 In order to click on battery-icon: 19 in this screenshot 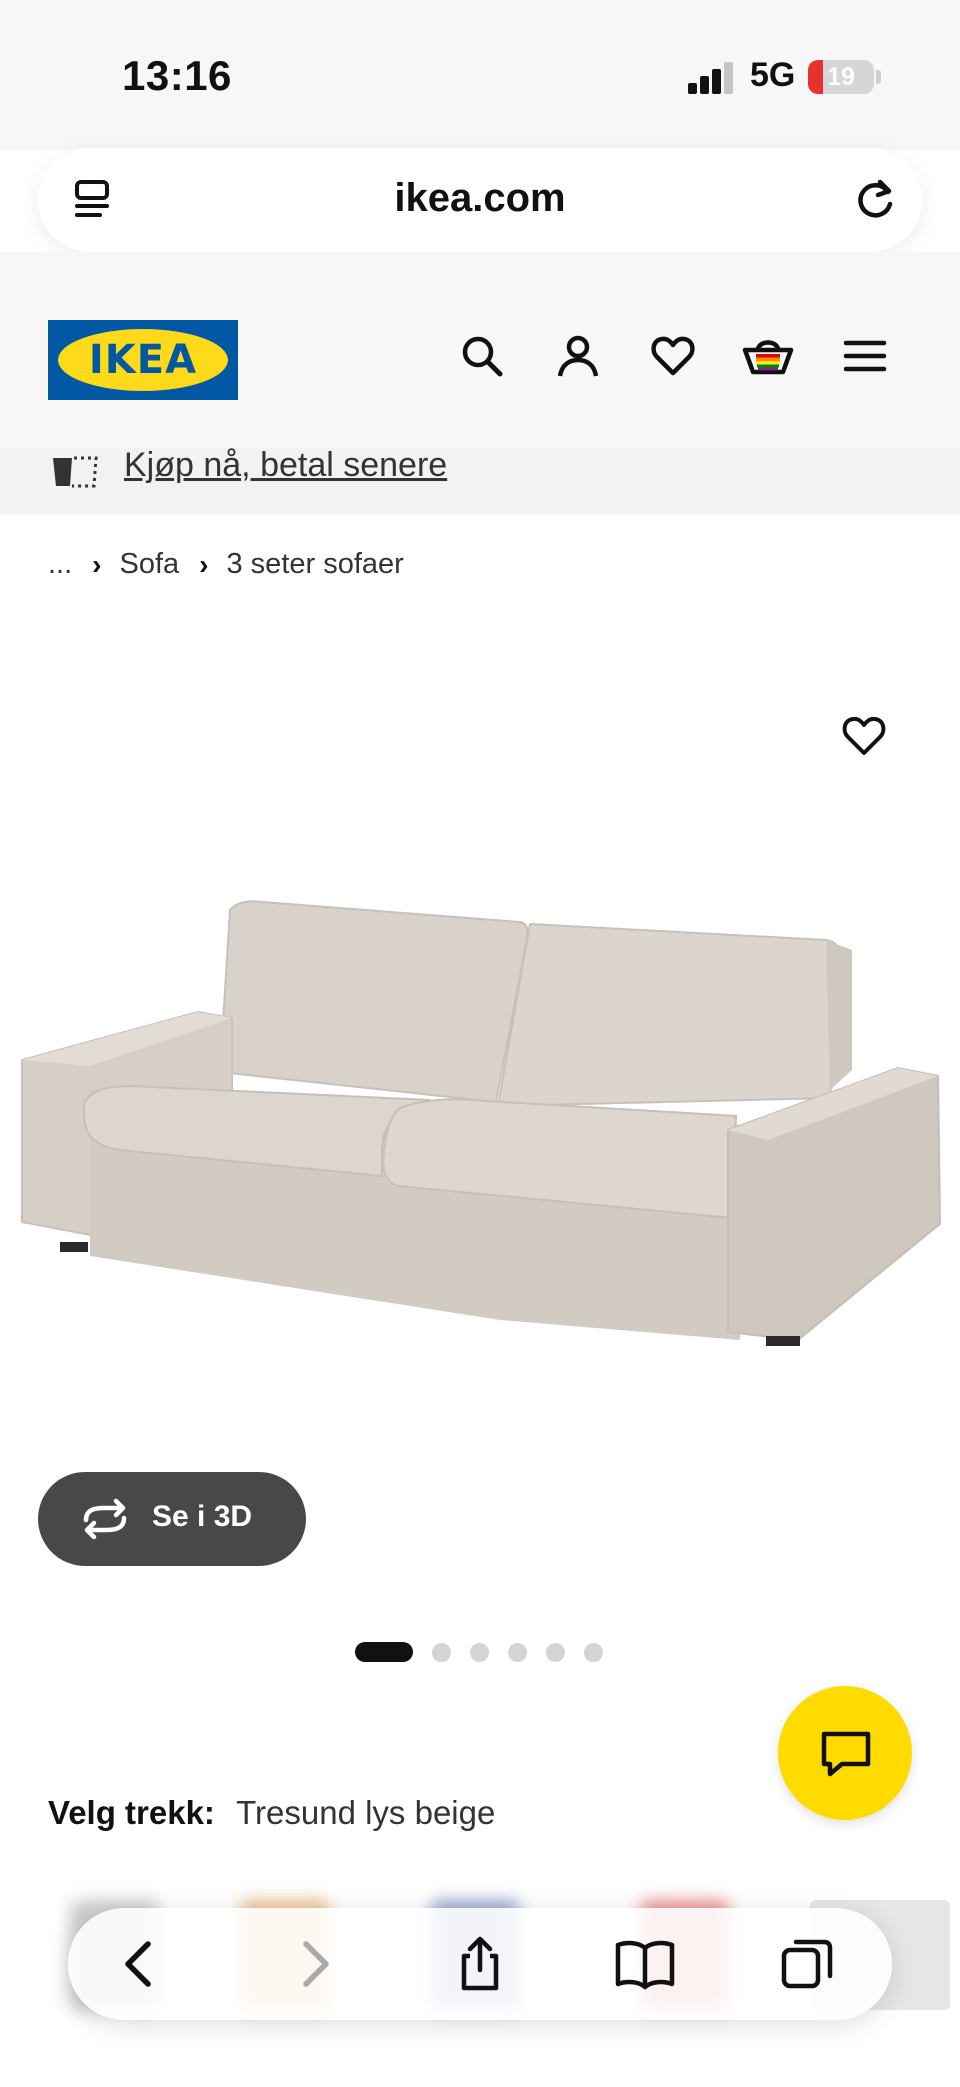, I will do `click(841, 77)`.